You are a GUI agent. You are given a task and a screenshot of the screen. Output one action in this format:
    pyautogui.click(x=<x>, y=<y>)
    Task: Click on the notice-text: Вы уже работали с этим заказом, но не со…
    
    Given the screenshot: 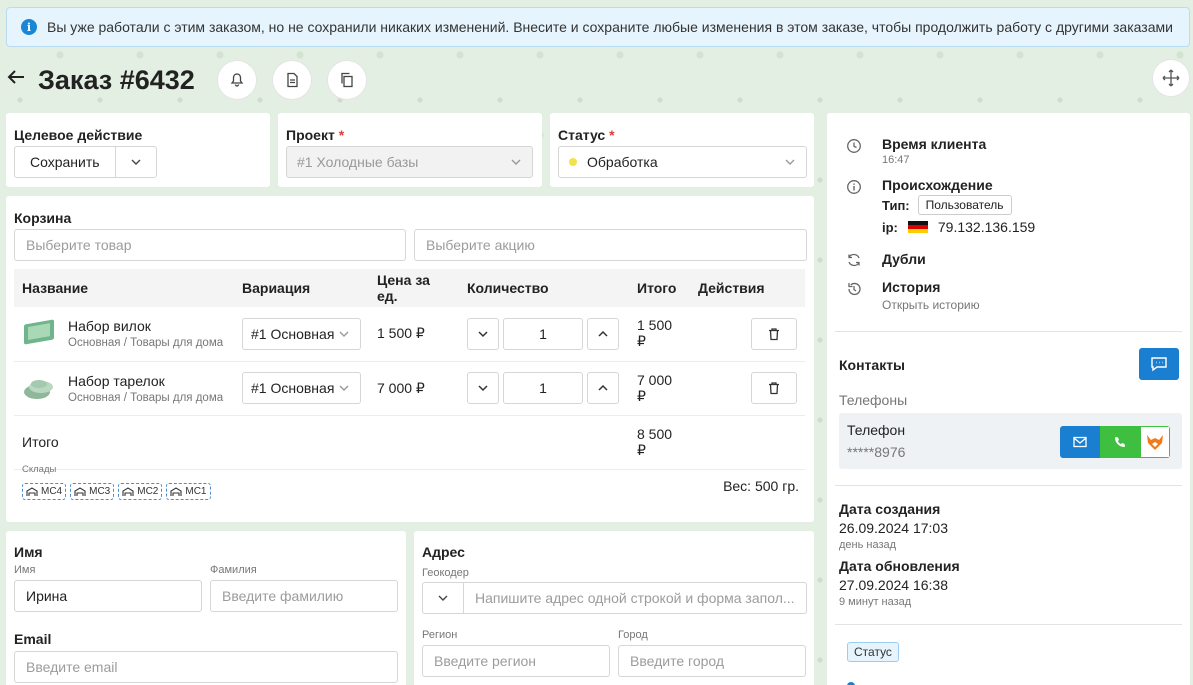 What is the action you would take?
    pyautogui.click(x=610, y=27)
    